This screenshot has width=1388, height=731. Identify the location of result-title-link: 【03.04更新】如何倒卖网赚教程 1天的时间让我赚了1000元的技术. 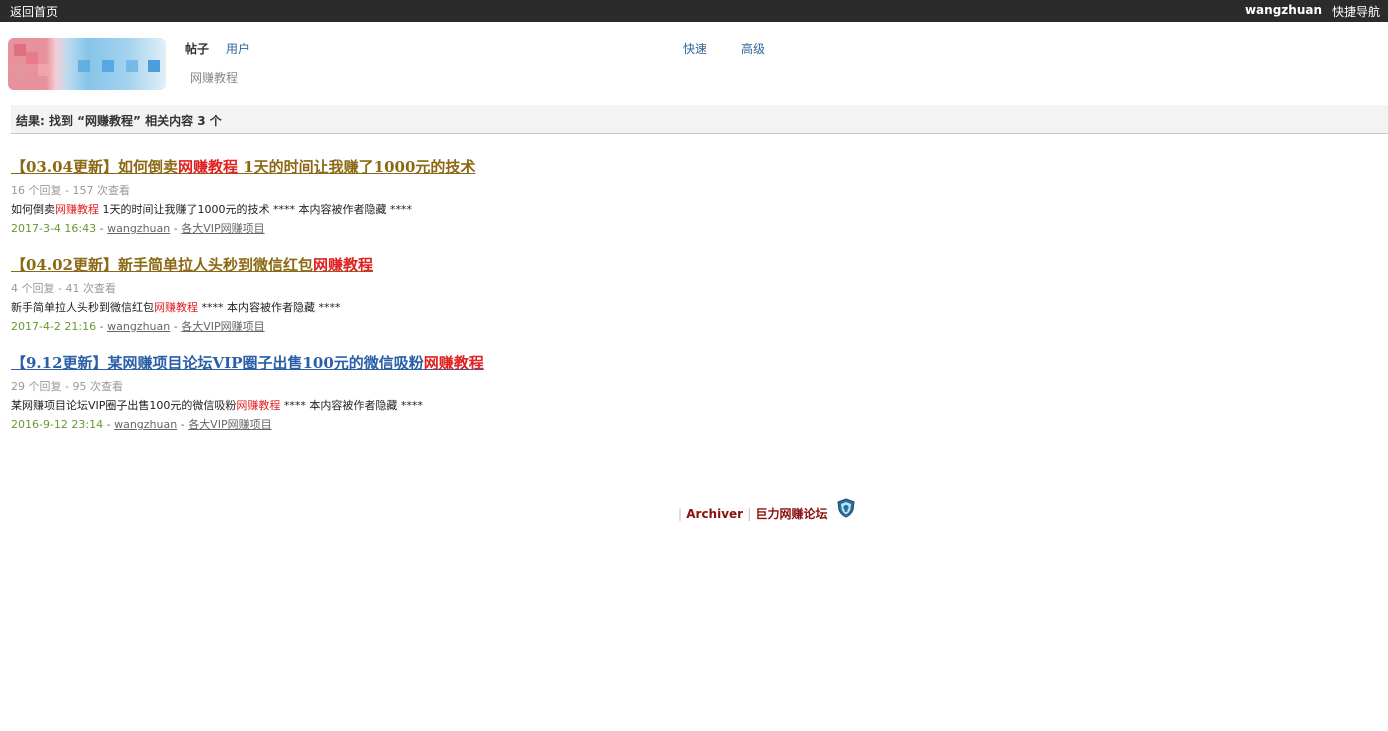
(243, 166).